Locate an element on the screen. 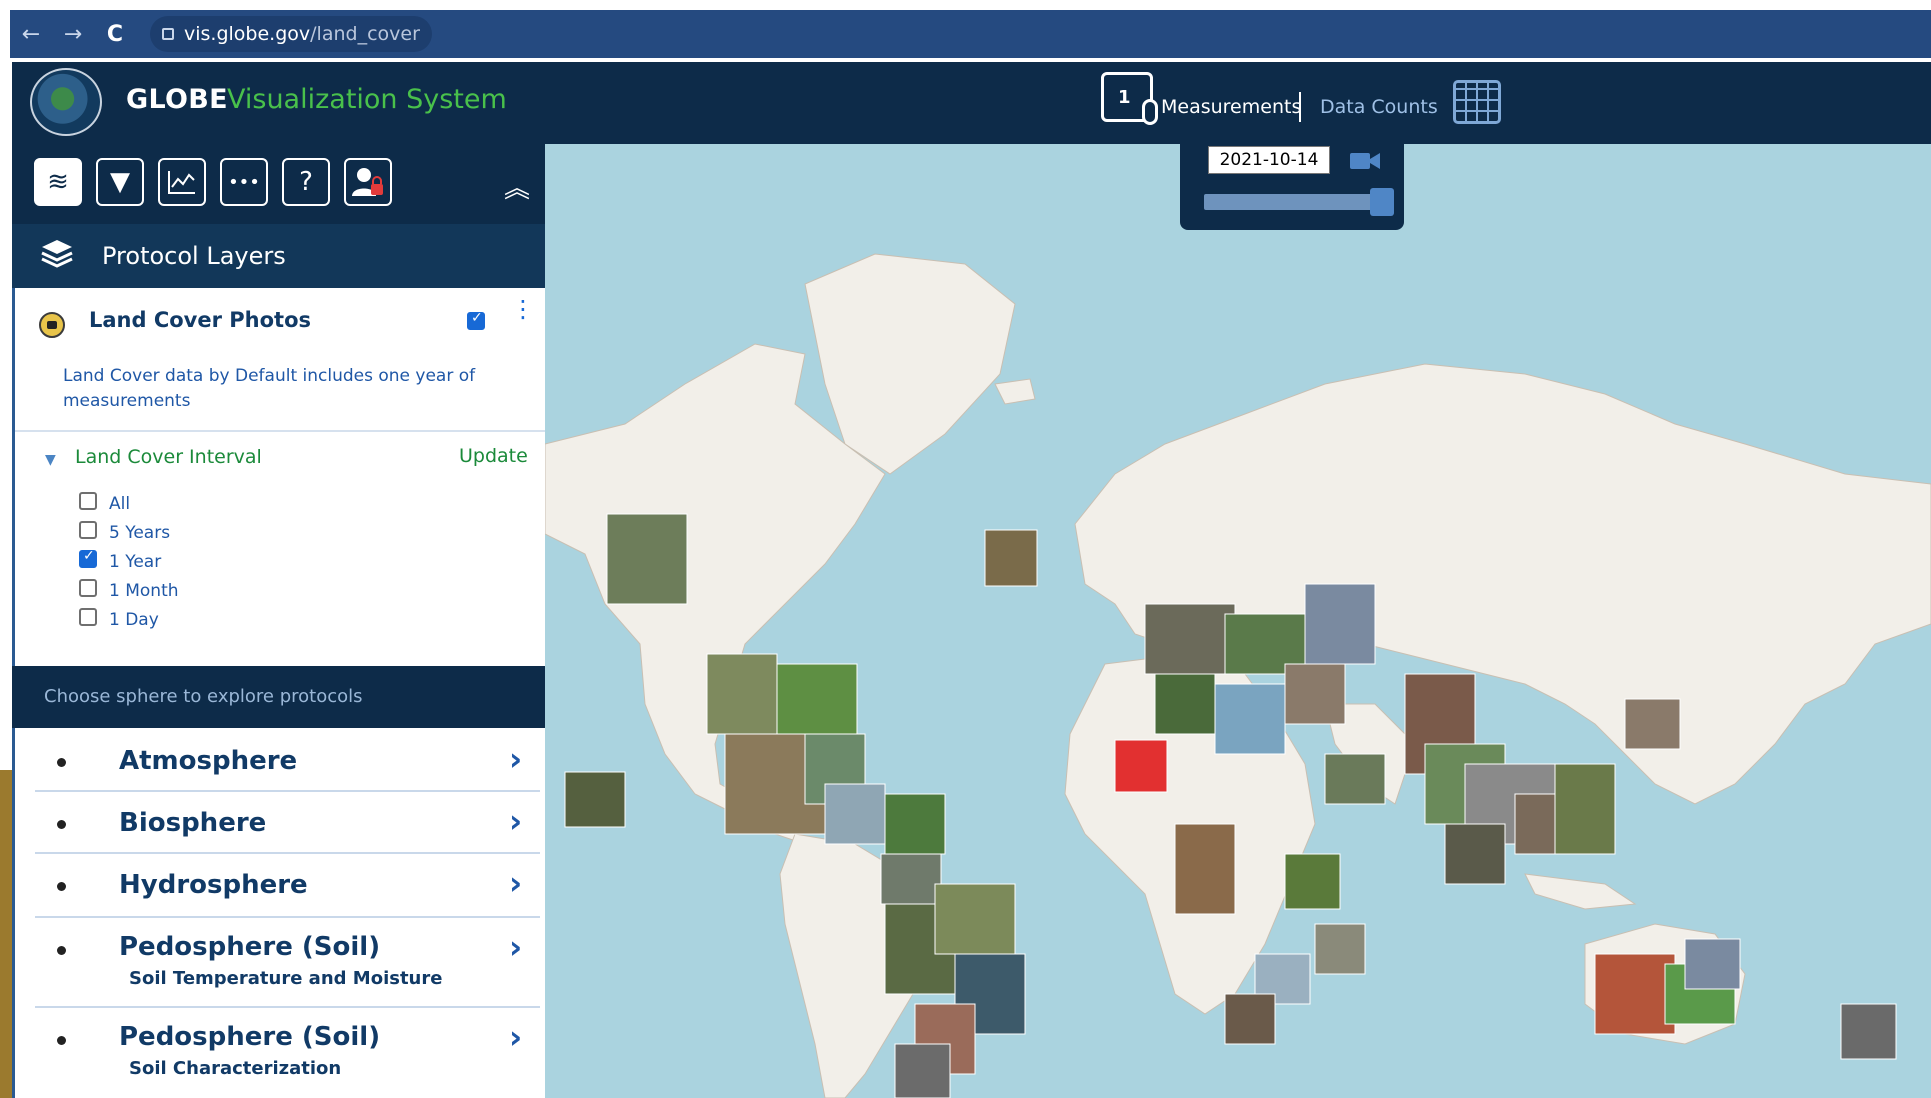 This screenshot has width=1931, height=1098. data-counts-tab: Data Counts is located at coordinates (1379, 107).